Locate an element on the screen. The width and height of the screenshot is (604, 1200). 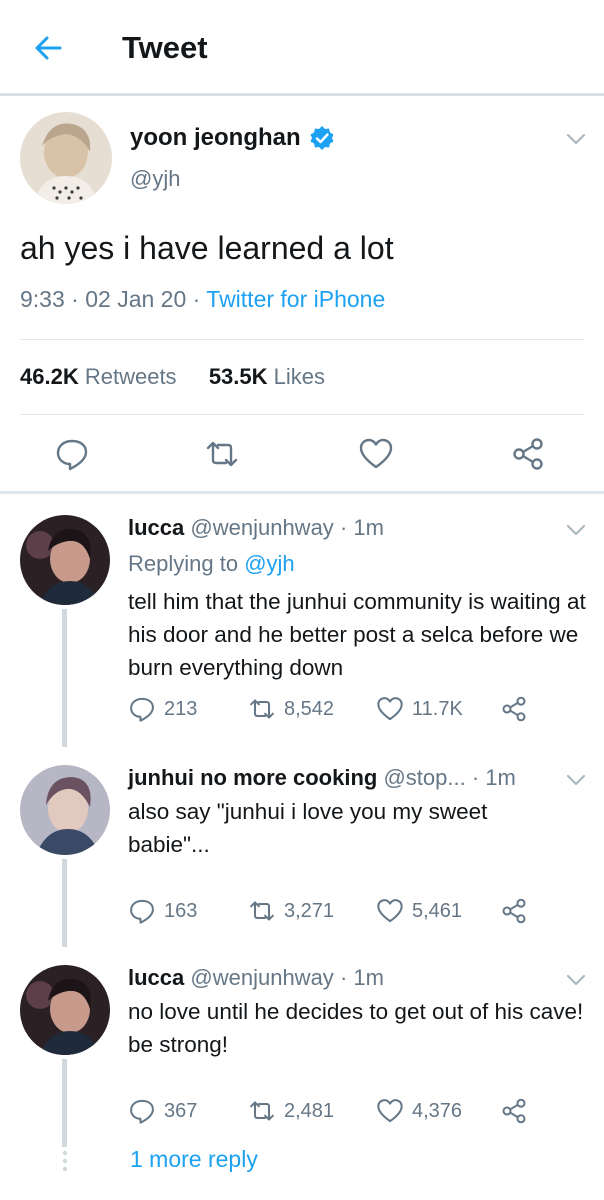
tweet-date: 02 Jan 20 is located at coordinates (136, 299).